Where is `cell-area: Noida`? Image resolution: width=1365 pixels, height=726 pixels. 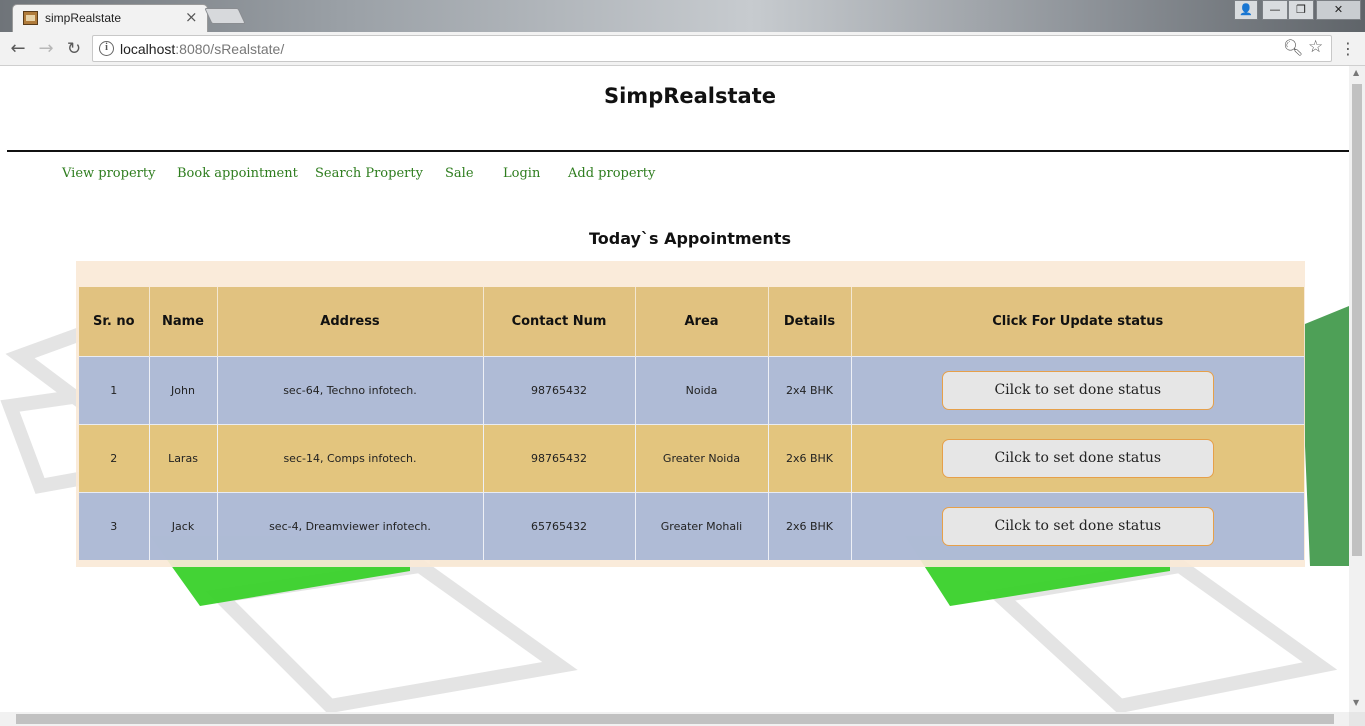 cell-area: Noida is located at coordinates (702, 389).